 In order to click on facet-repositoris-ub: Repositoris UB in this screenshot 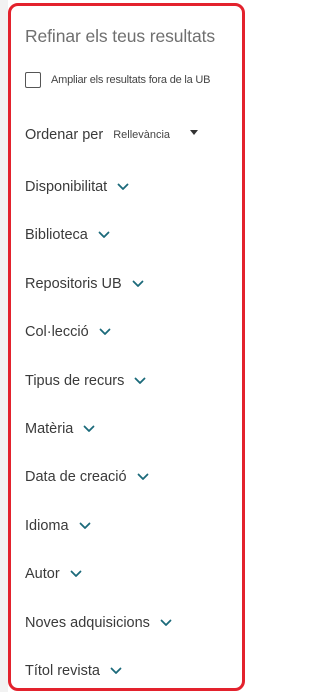, I will do `click(84, 284)`.